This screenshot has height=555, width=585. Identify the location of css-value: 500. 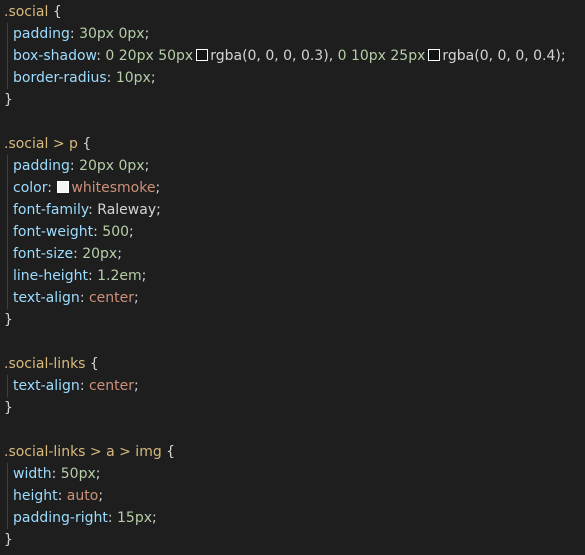
(116, 232).